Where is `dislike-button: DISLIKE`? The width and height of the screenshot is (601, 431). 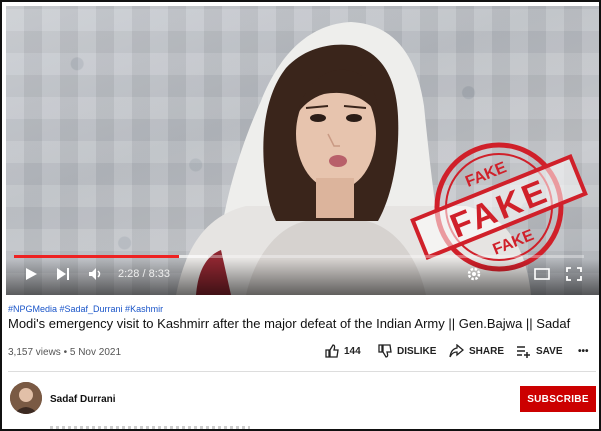
dislike-button: DISLIKE is located at coordinates (407, 351).